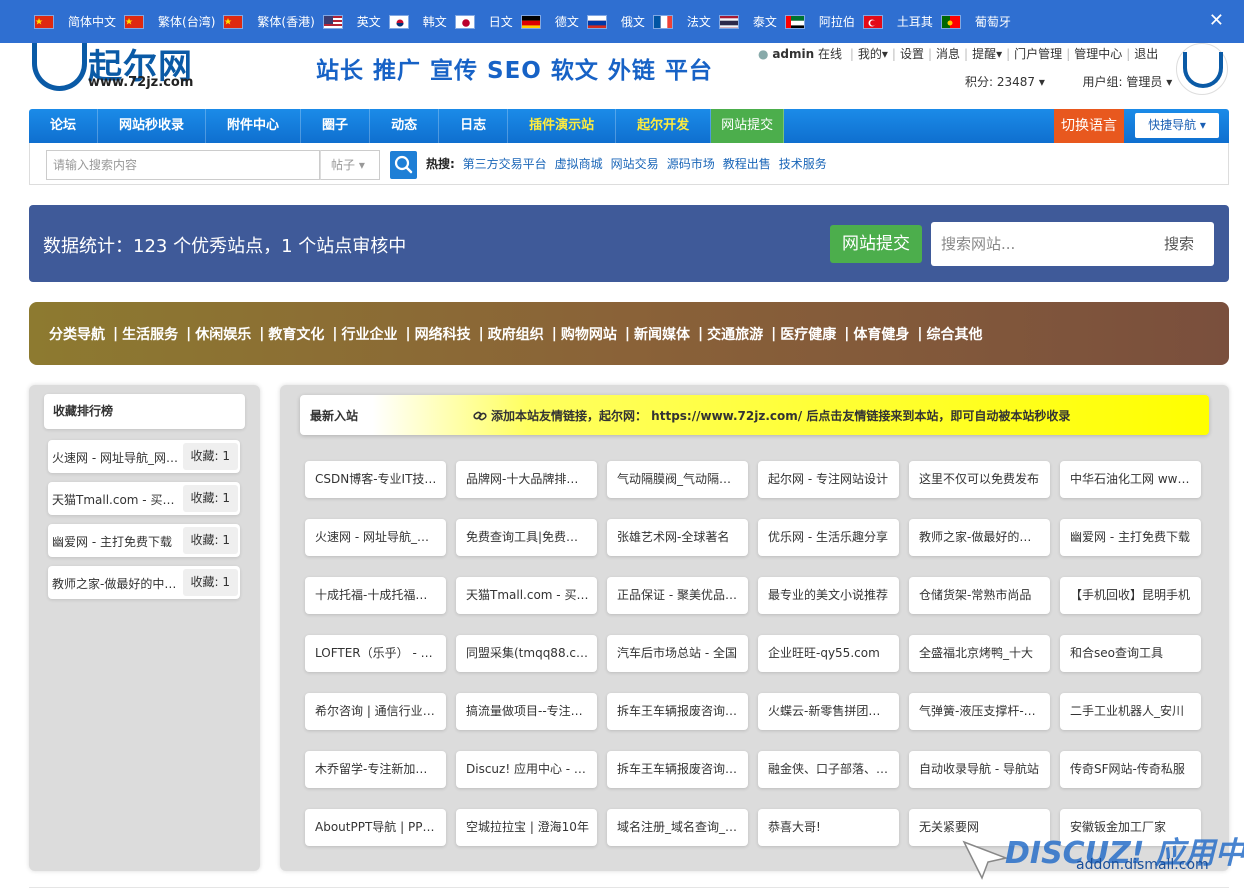 This screenshot has width=1244, height=892. Describe the element at coordinates (664, 126) in the screenshot. I see `nav-item: 起尔开发` at that location.